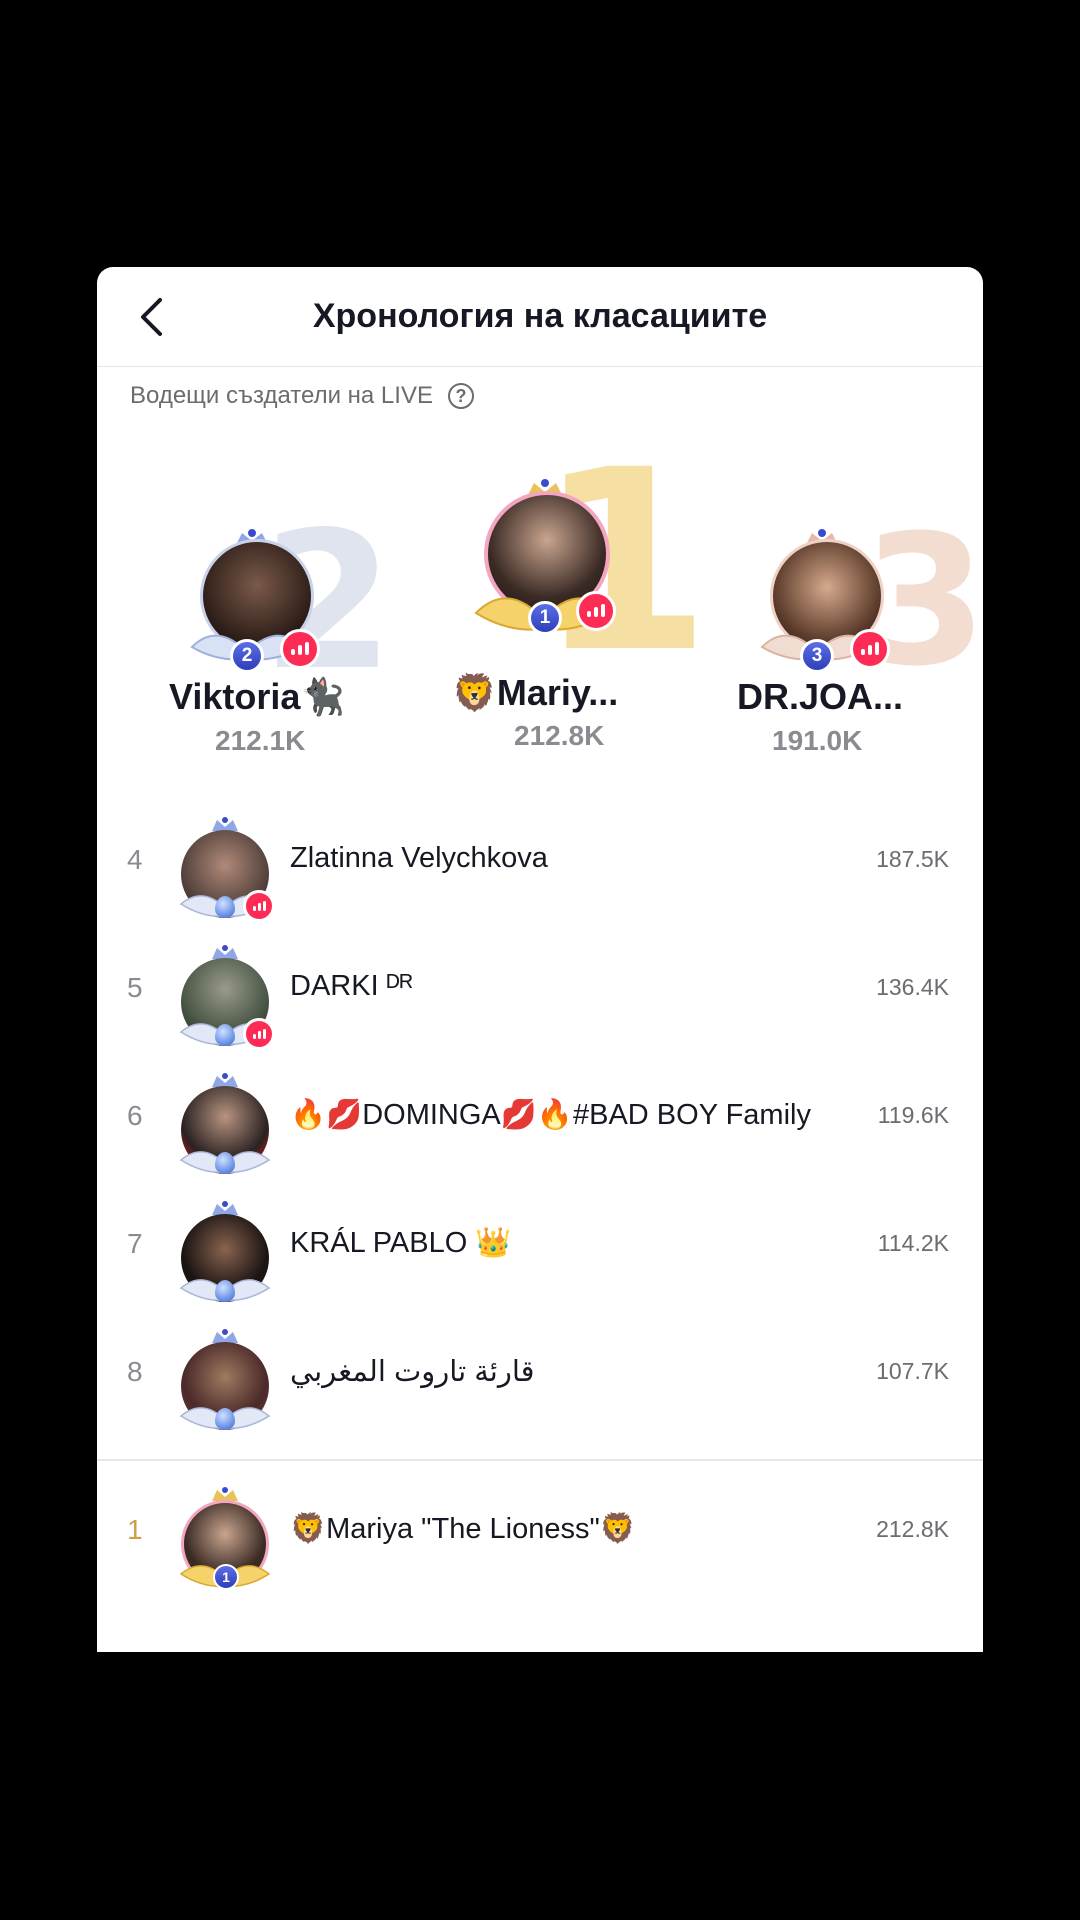  I want to click on rank-number: 6, so click(135, 1115).